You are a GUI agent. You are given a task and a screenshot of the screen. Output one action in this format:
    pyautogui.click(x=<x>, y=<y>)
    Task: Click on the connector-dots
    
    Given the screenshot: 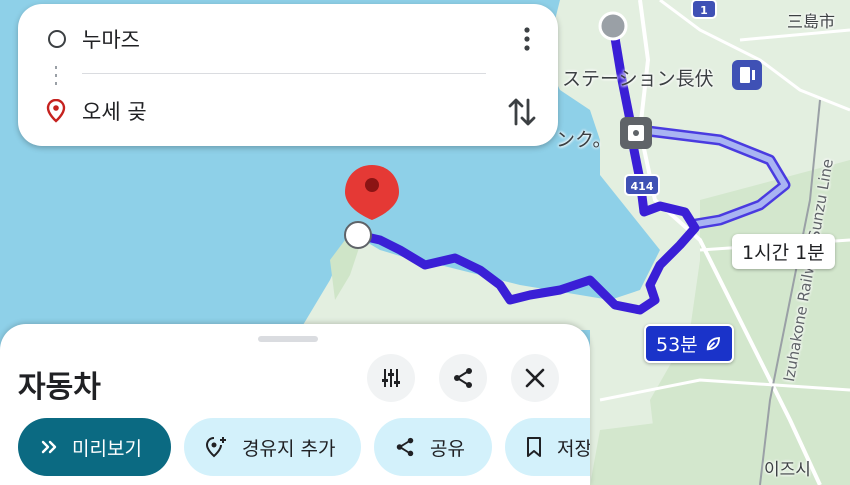 What is the action you would take?
    pyautogui.click(x=56, y=77)
    